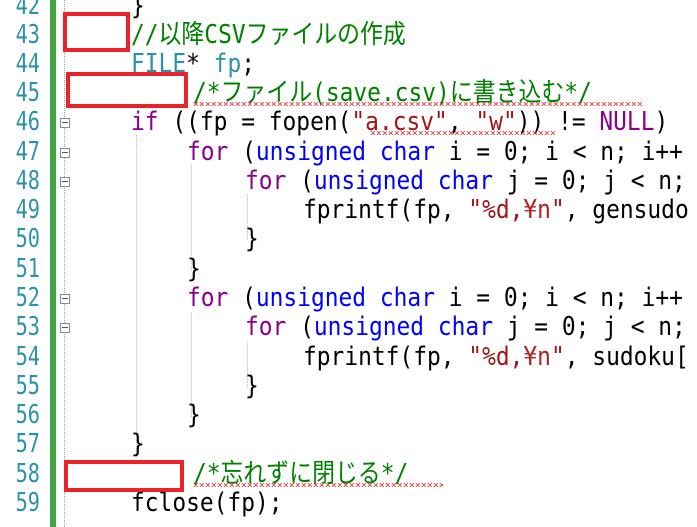 The image size is (697, 527). What do you see at coordinates (627, 122) in the screenshot?
I see `null-constant: NULL` at bounding box center [627, 122].